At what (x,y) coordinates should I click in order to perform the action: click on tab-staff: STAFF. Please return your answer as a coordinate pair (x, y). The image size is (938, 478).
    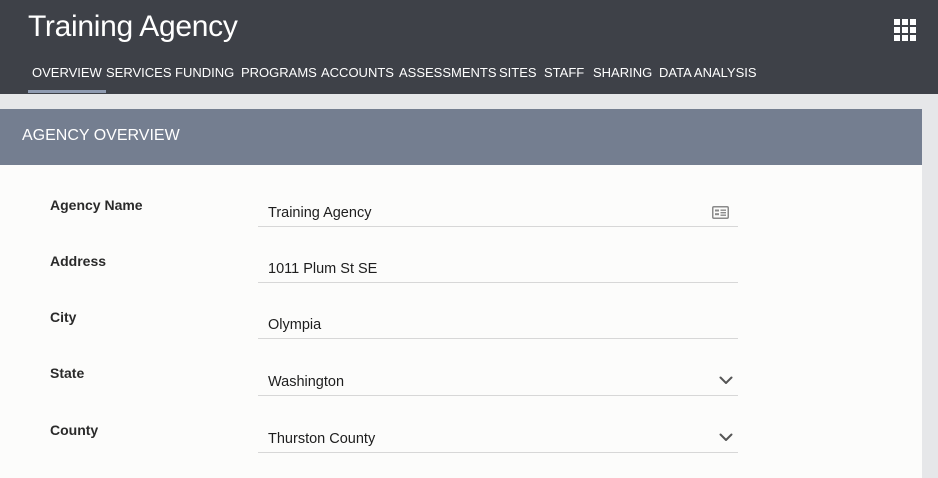
    Looking at the image, I should click on (564, 77).